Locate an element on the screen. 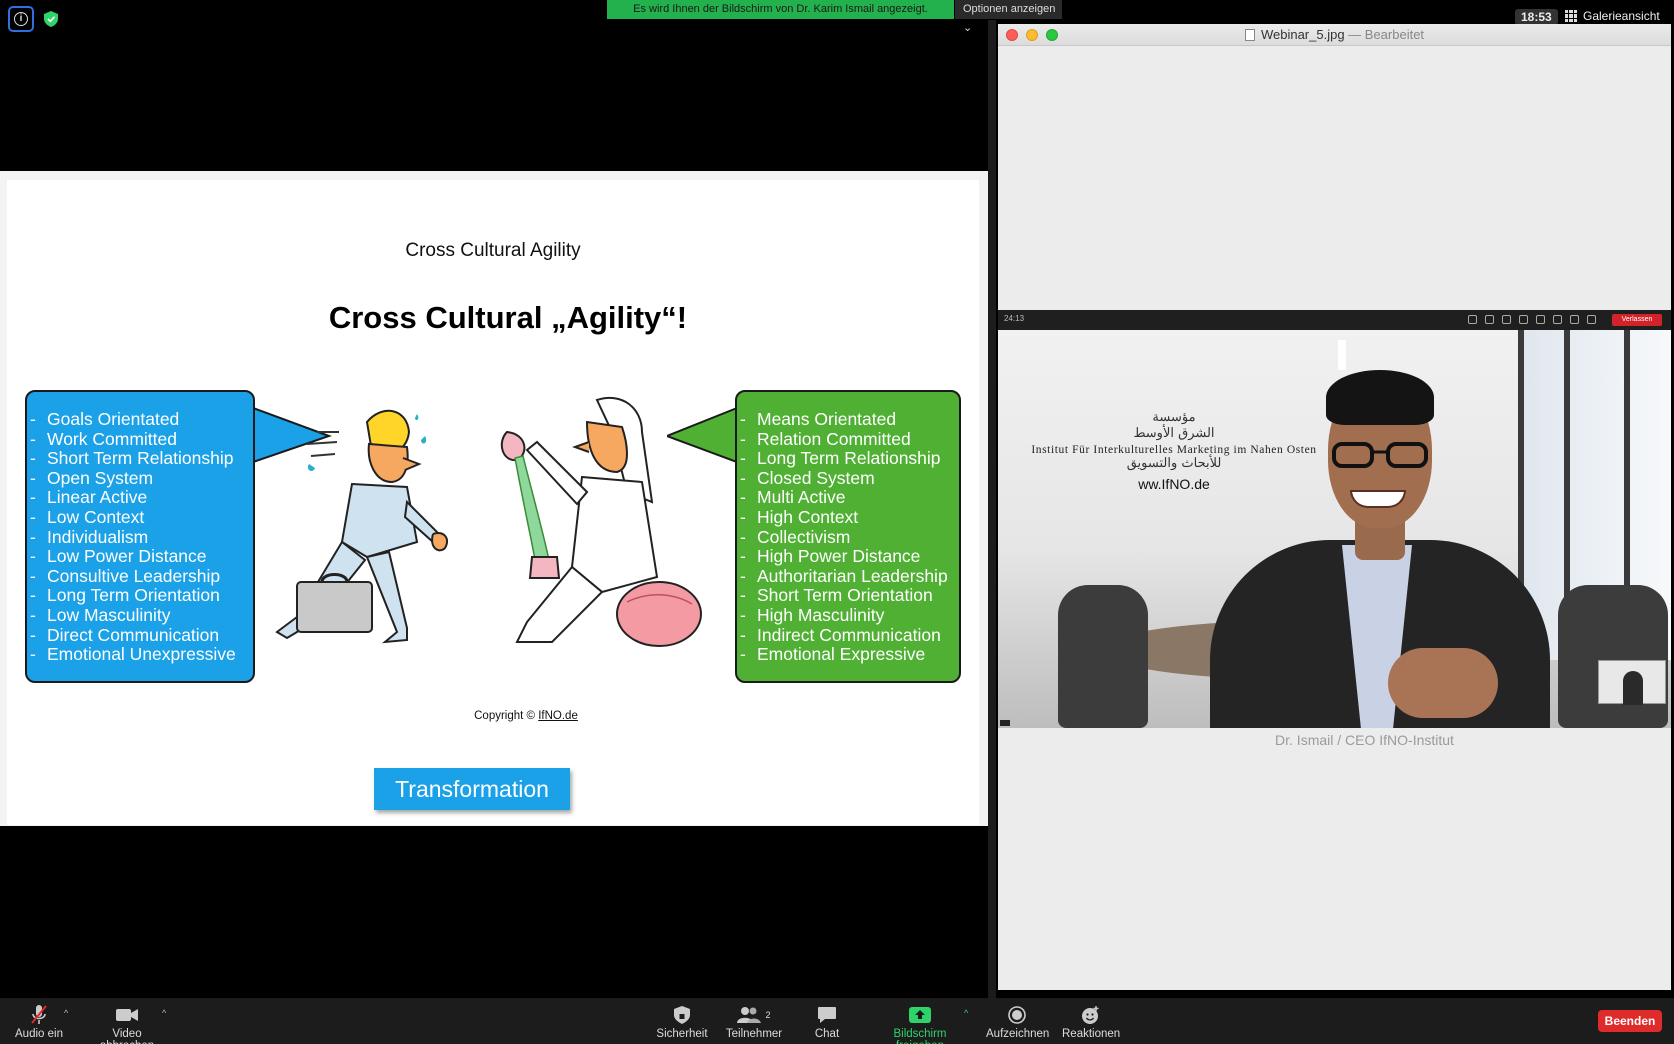 This screenshot has height=1044, width=1674. record-icon is located at coordinates (1017, 1015).